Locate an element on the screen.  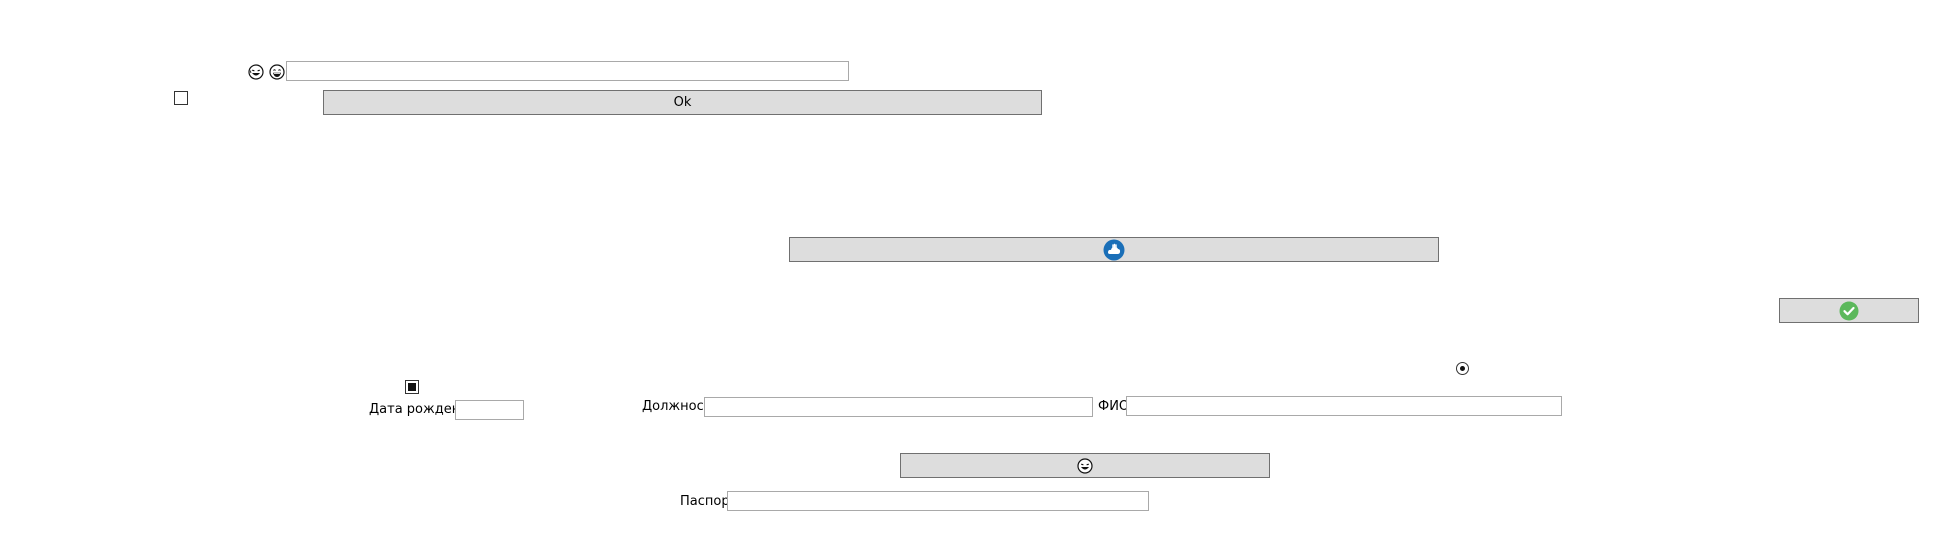
ok-button: Ok is located at coordinates (682, 102).